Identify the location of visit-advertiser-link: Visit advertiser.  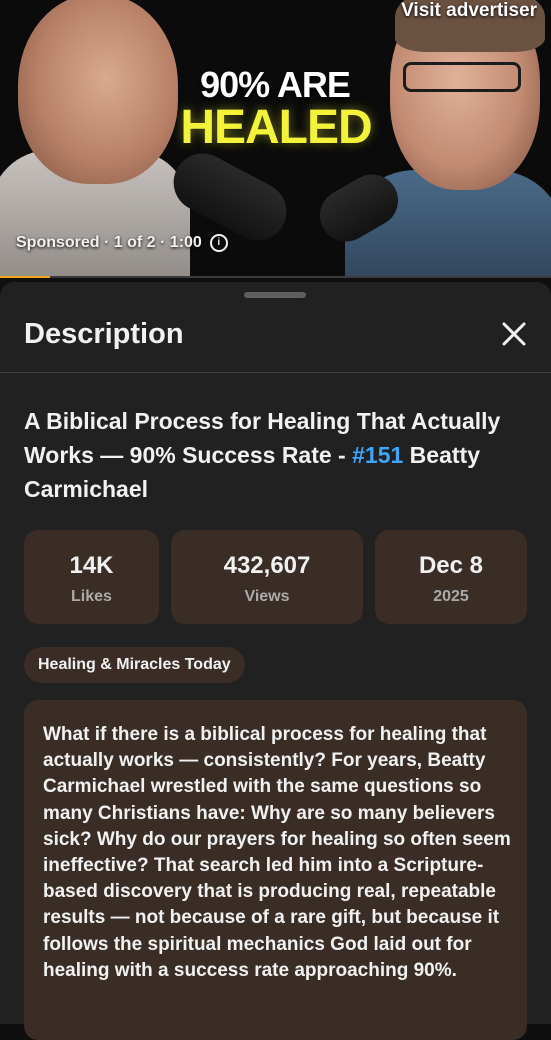
(469, 11).